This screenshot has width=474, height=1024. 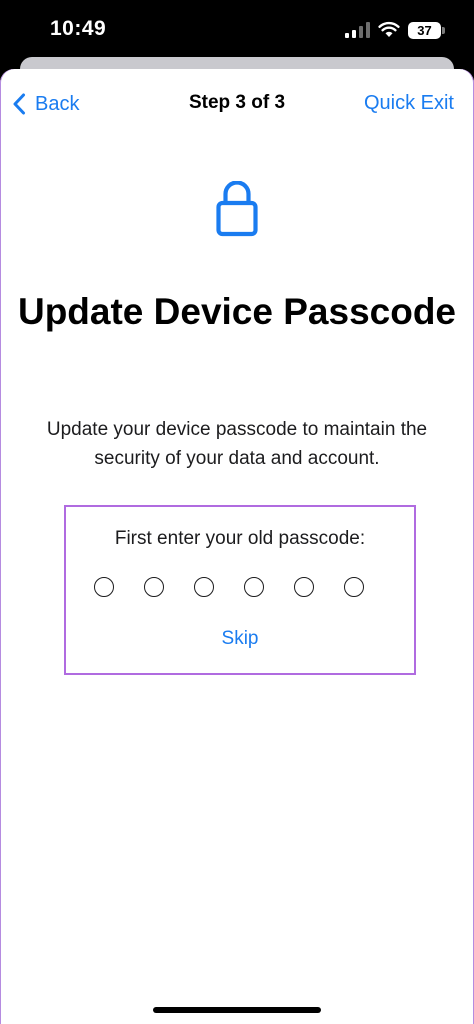 What do you see at coordinates (443, 30) in the screenshot?
I see `battery-nub` at bounding box center [443, 30].